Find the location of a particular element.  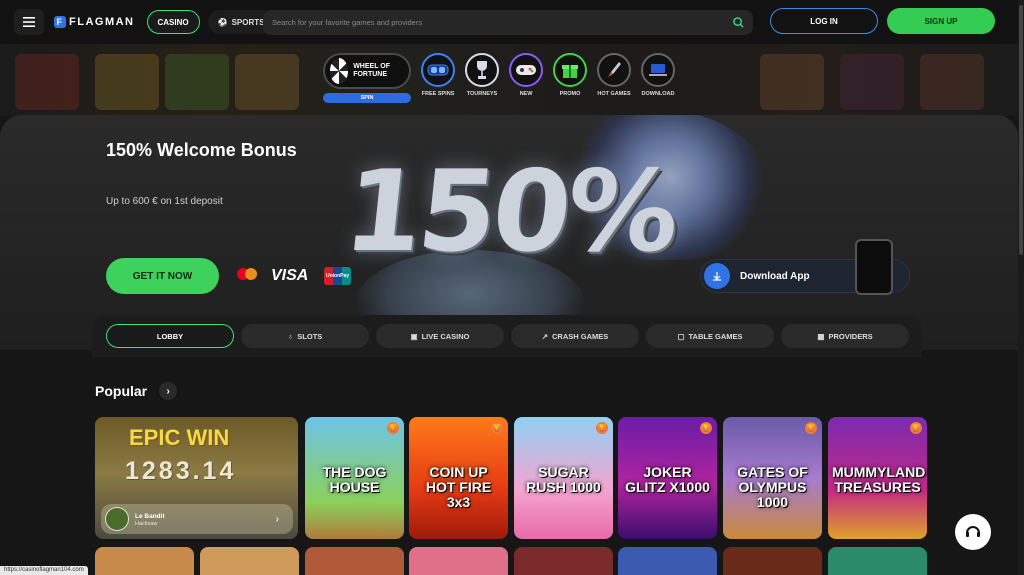

quick-nav-label: HOT GAMES is located at coordinates (614, 94).